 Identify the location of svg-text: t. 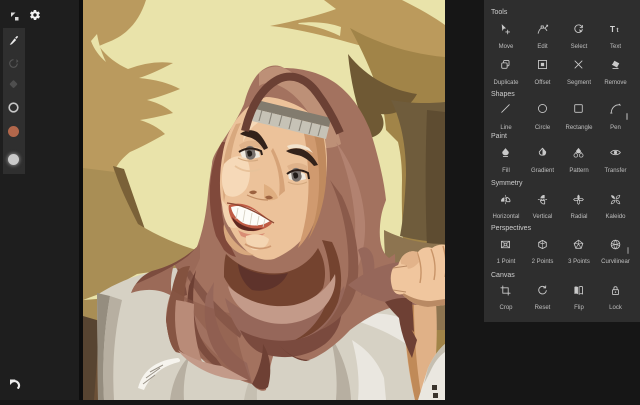
(617, 31).